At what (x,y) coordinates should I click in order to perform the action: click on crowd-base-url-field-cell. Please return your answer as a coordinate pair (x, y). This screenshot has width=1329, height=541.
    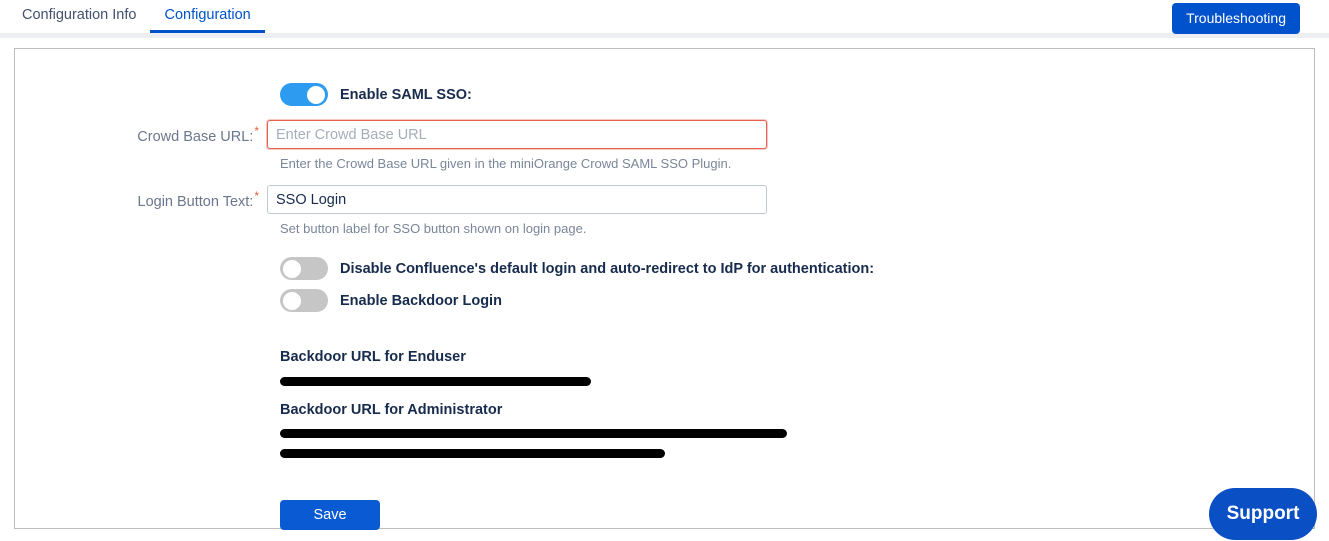
    Looking at the image, I should click on (790, 134).